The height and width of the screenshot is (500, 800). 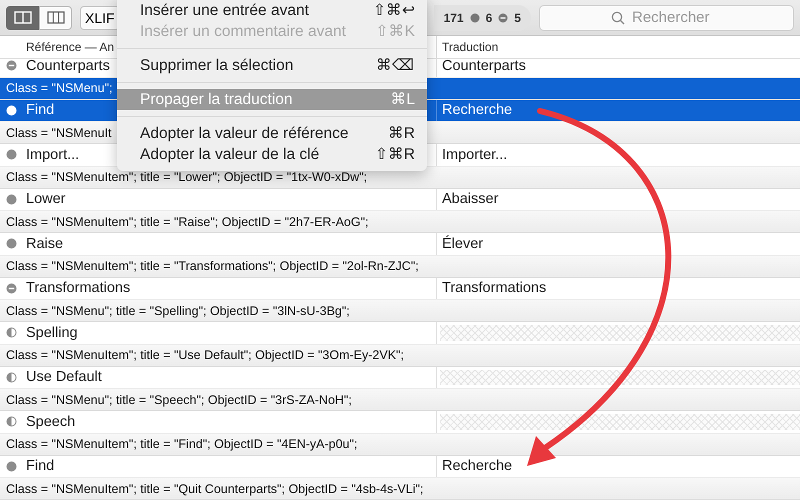 I want to click on shortcut-label: ⌘R, so click(x=401, y=133).